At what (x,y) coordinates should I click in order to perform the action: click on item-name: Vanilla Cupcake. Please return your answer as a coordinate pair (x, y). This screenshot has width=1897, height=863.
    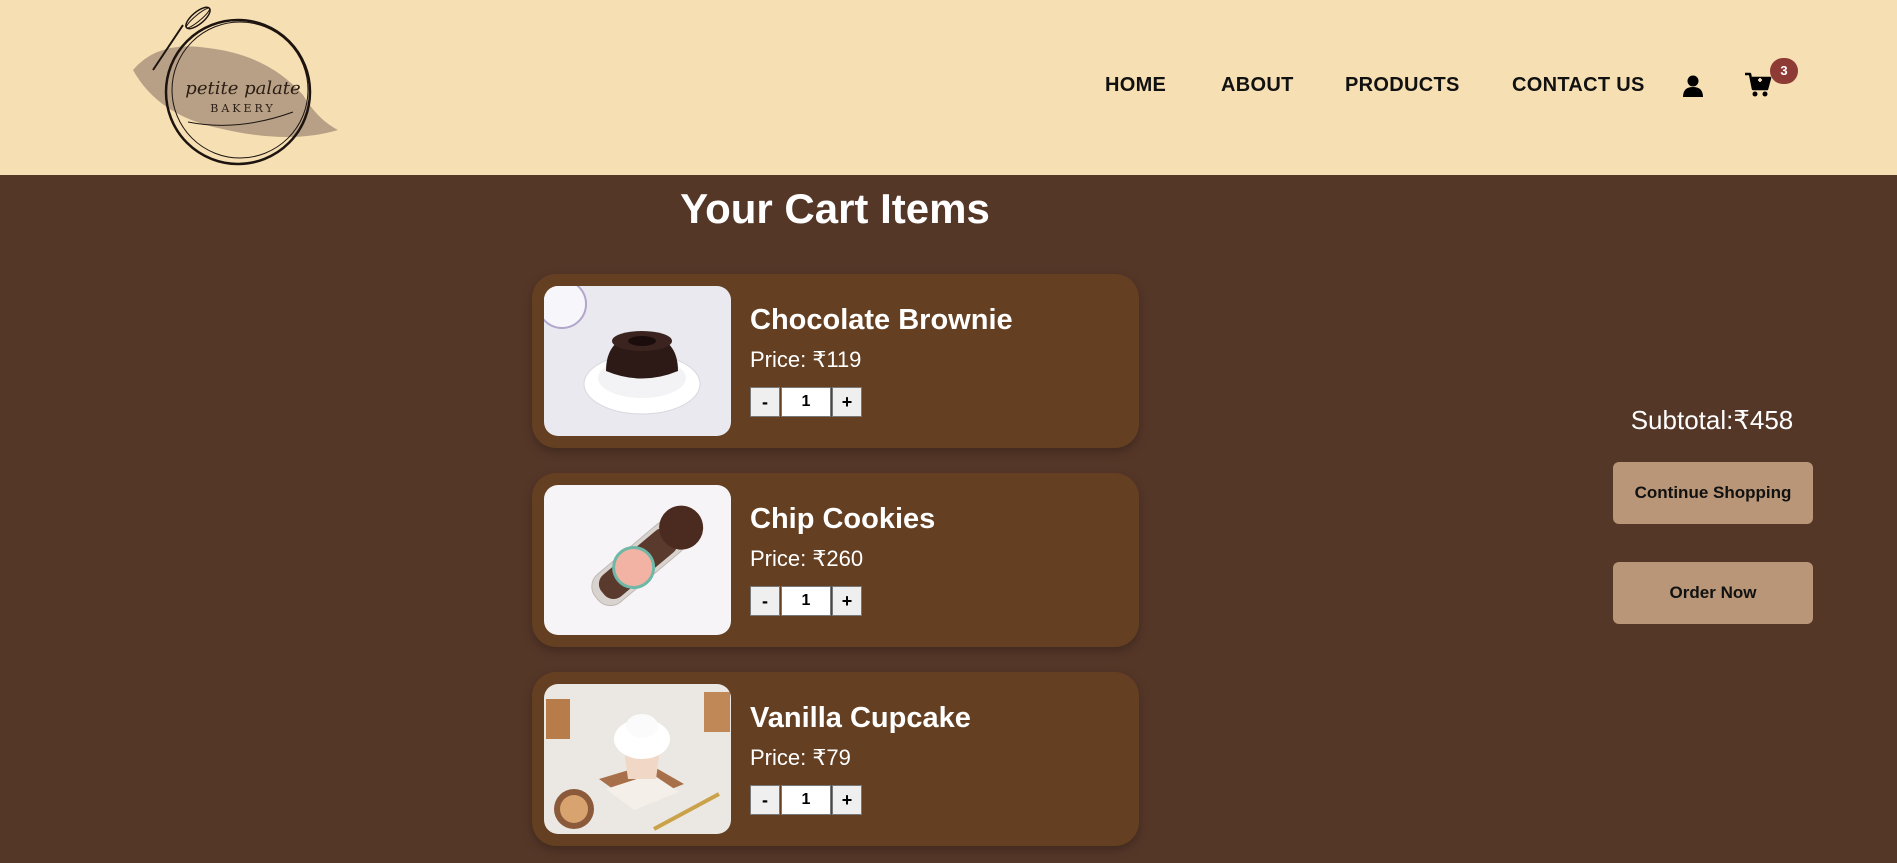
    Looking at the image, I should click on (860, 718).